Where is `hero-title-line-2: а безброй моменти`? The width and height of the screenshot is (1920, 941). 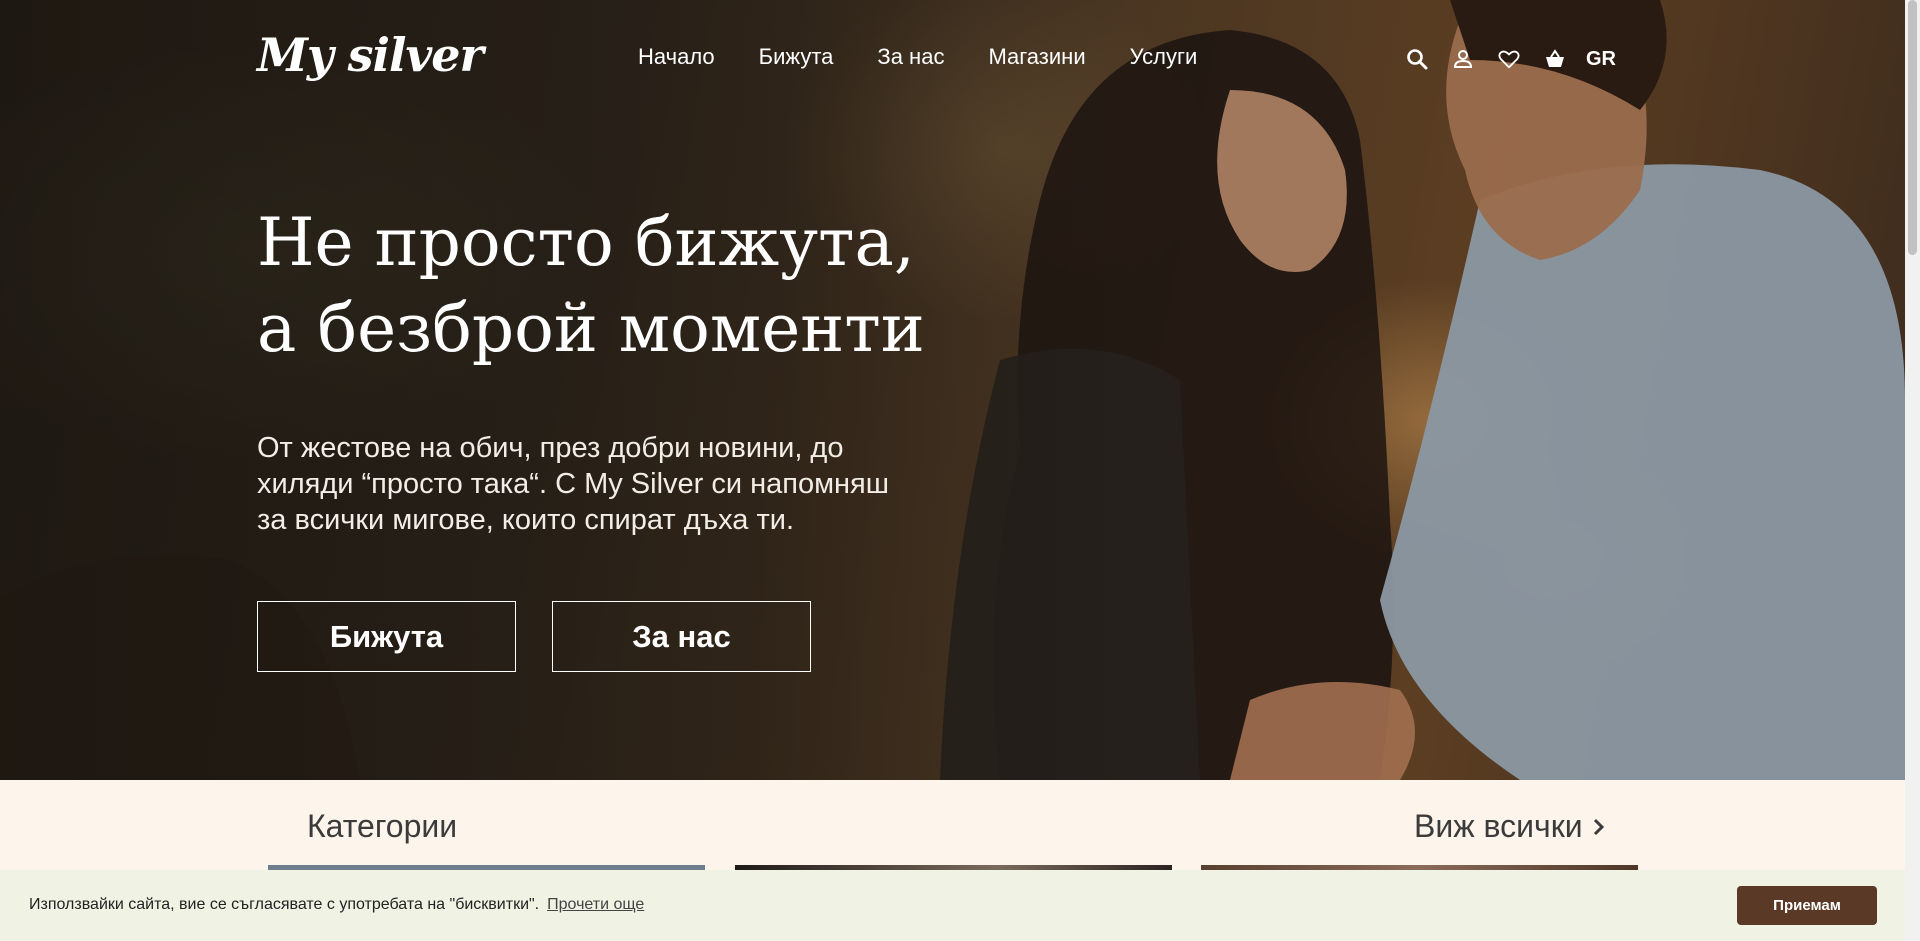
hero-title-line-2: а безброй моменти is located at coordinates (591, 328).